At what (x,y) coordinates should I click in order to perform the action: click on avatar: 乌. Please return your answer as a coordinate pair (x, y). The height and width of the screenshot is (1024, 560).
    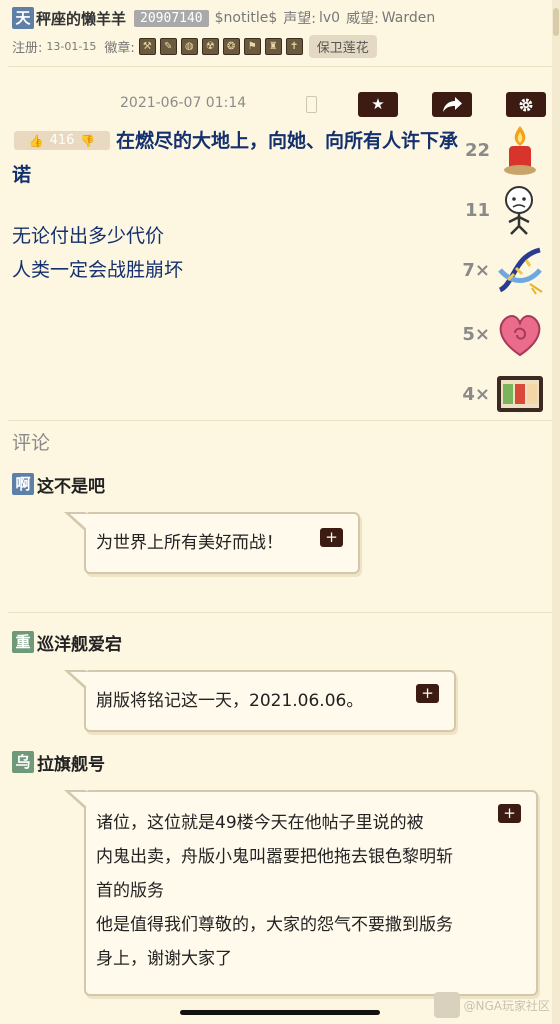
    Looking at the image, I should click on (23, 762).